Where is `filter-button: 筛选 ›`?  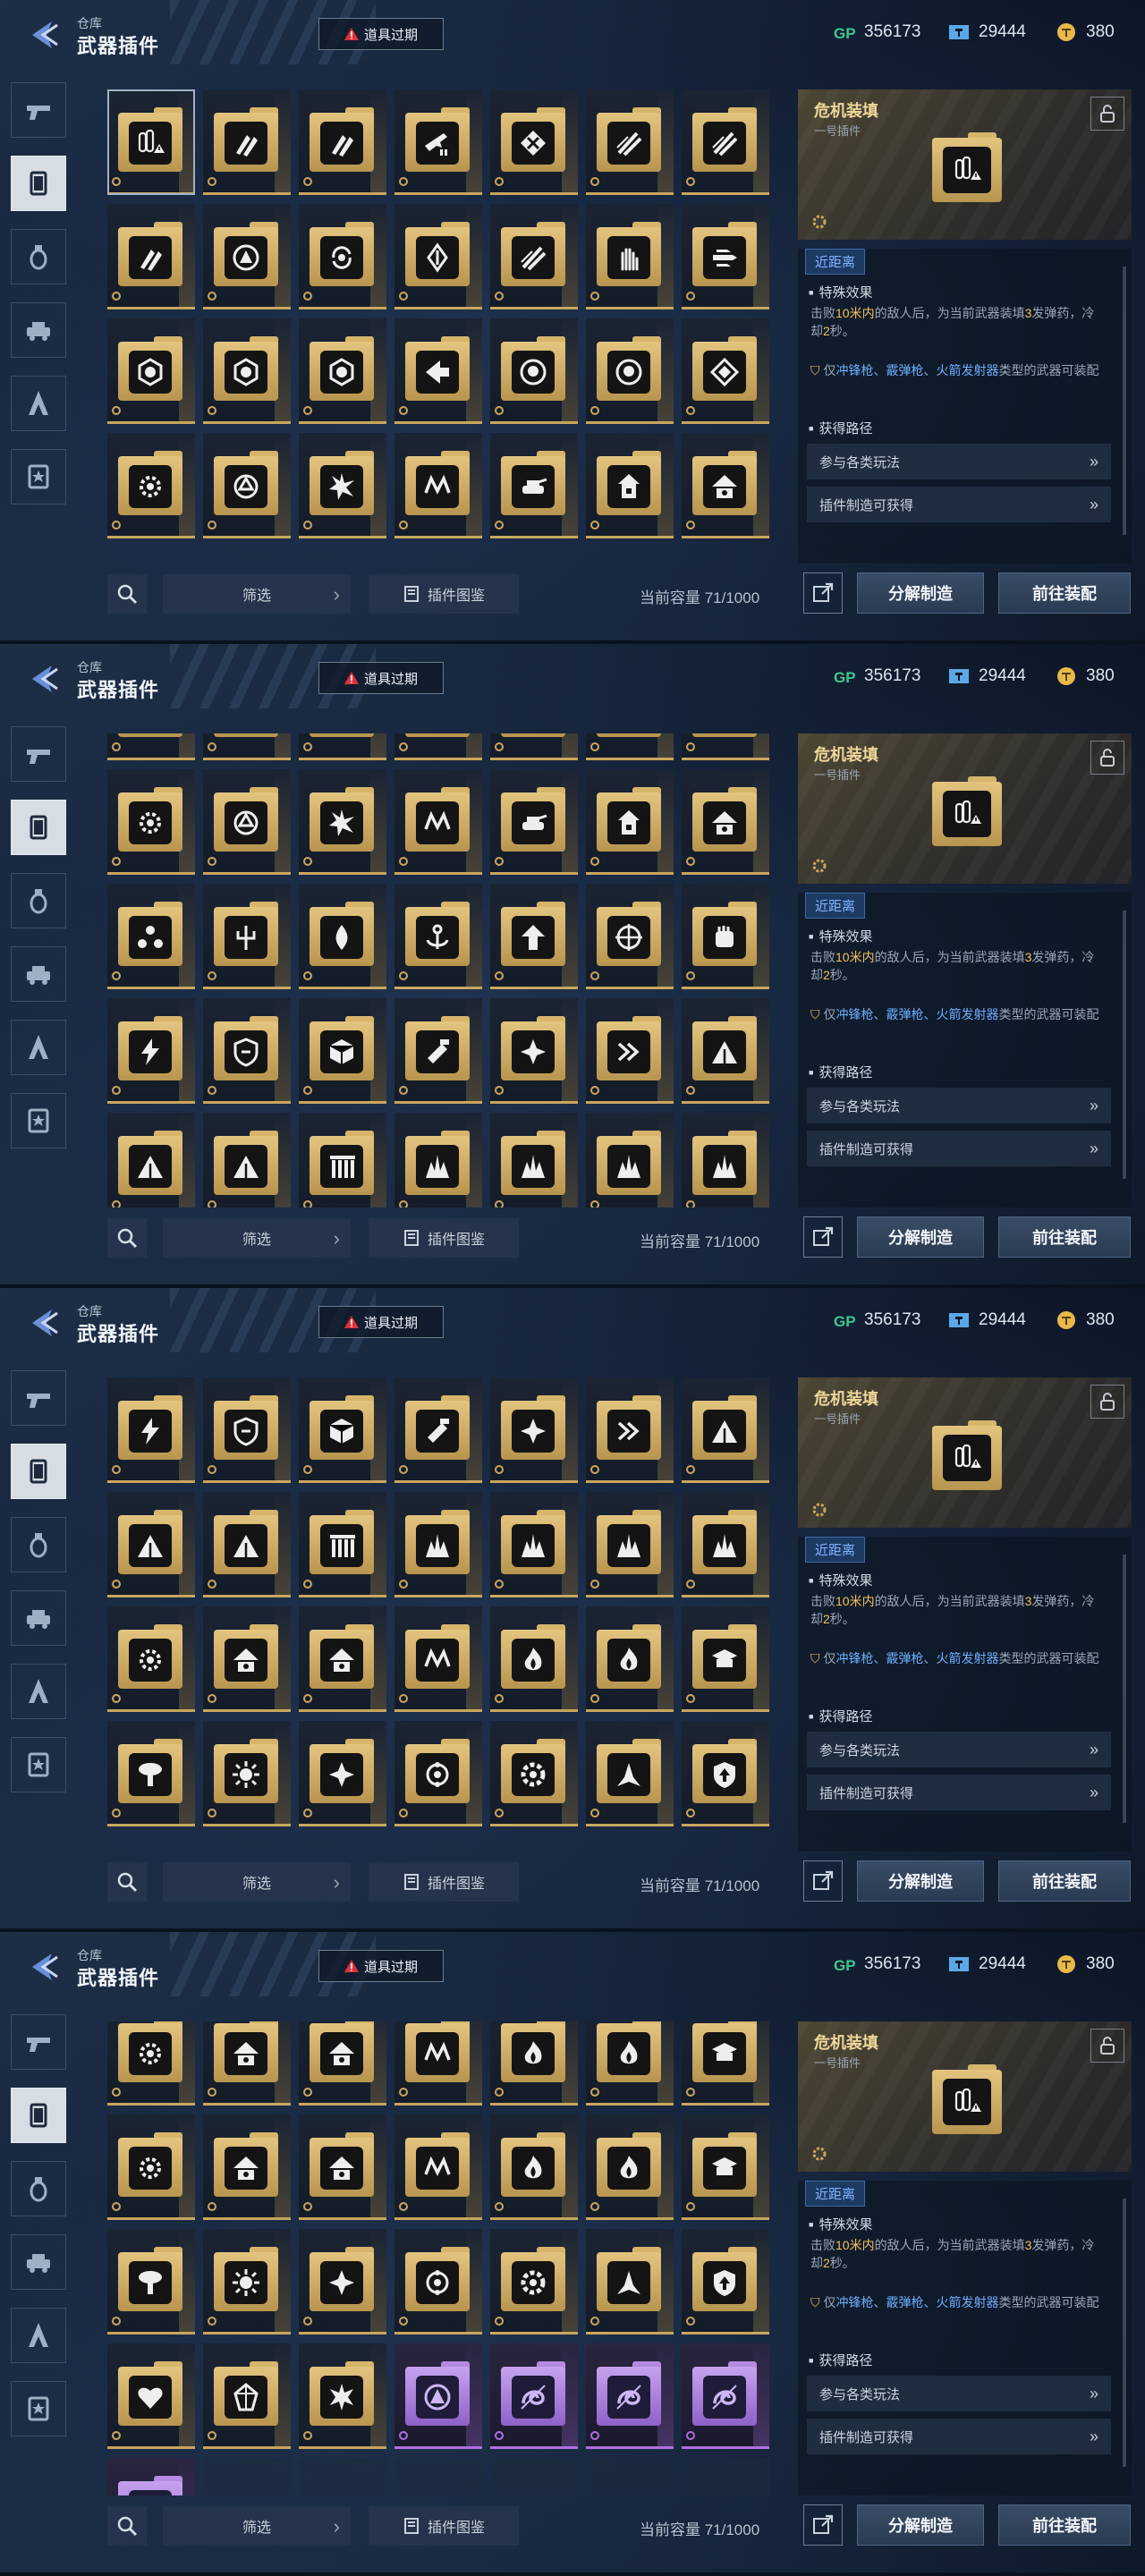 filter-button: 筛选 › is located at coordinates (257, 2526).